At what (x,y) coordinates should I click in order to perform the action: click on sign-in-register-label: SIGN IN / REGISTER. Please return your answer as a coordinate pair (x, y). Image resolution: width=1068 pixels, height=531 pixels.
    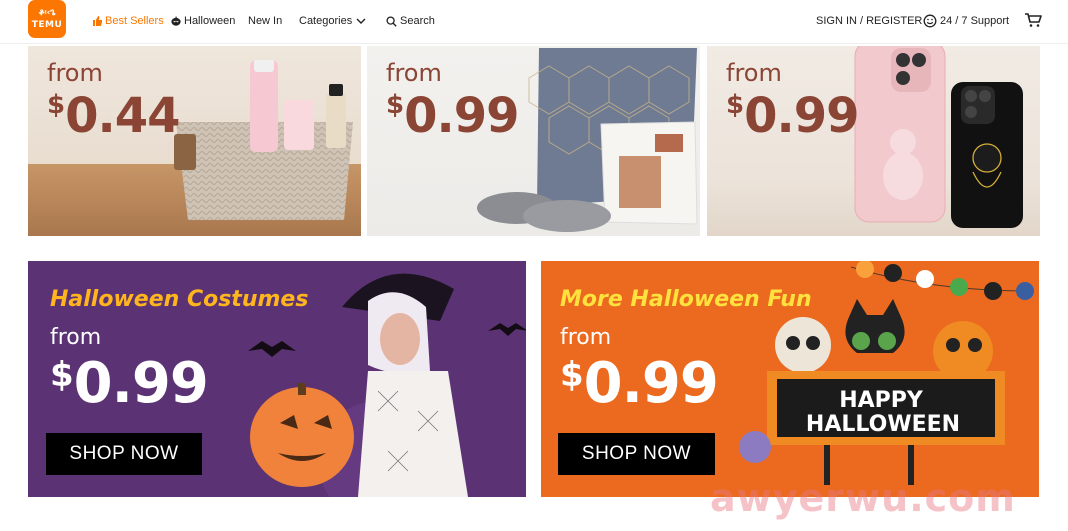
    Looking at the image, I should click on (869, 21).